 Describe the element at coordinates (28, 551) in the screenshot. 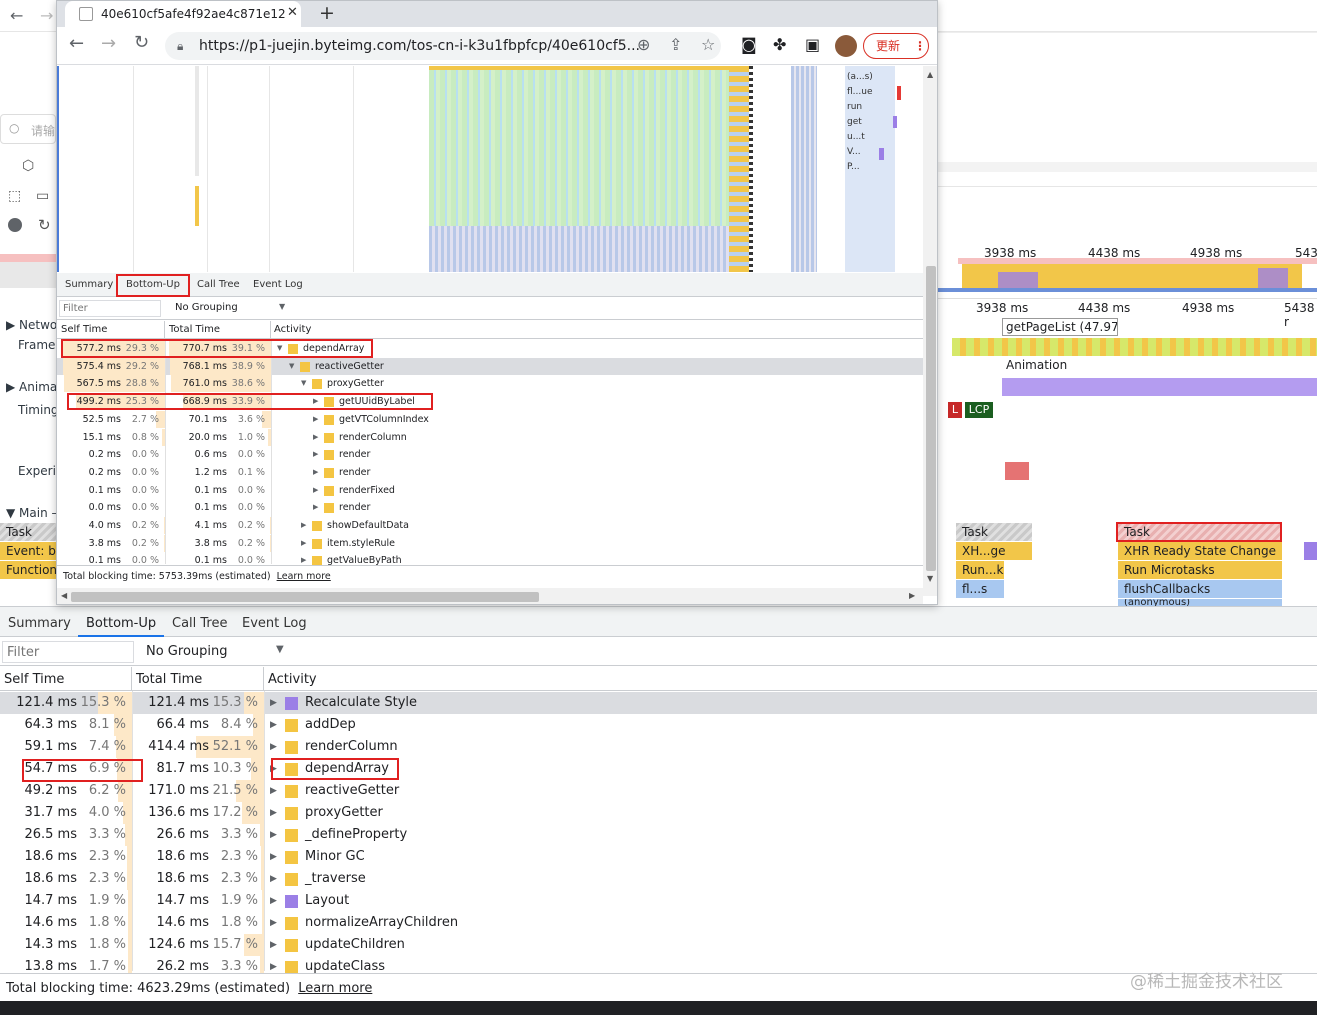

I see `event-block: Event: be` at that location.